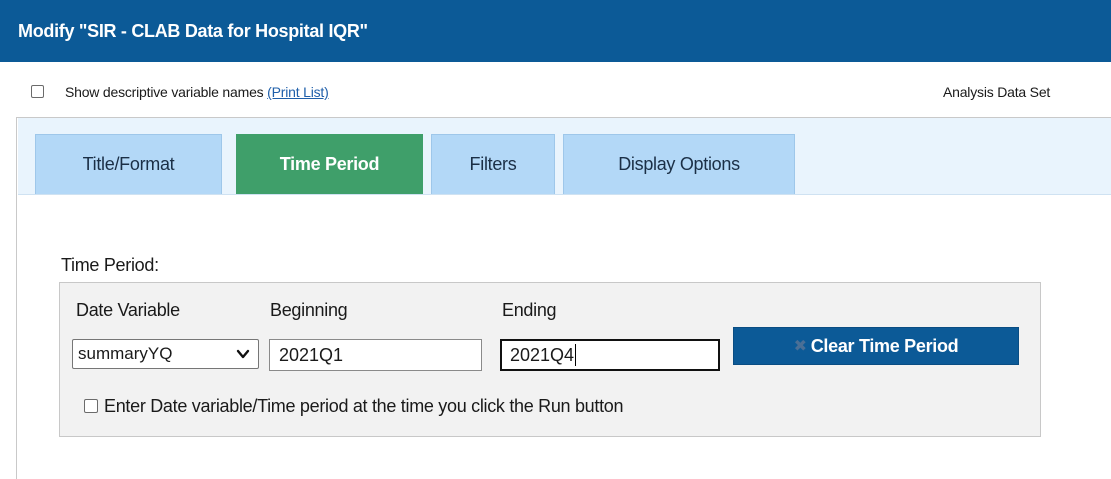 The width and height of the screenshot is (1111, 479). Describe the element at coordinates (309, 310) in the screenshot. I see `beginning-label: Beginning` at that location.